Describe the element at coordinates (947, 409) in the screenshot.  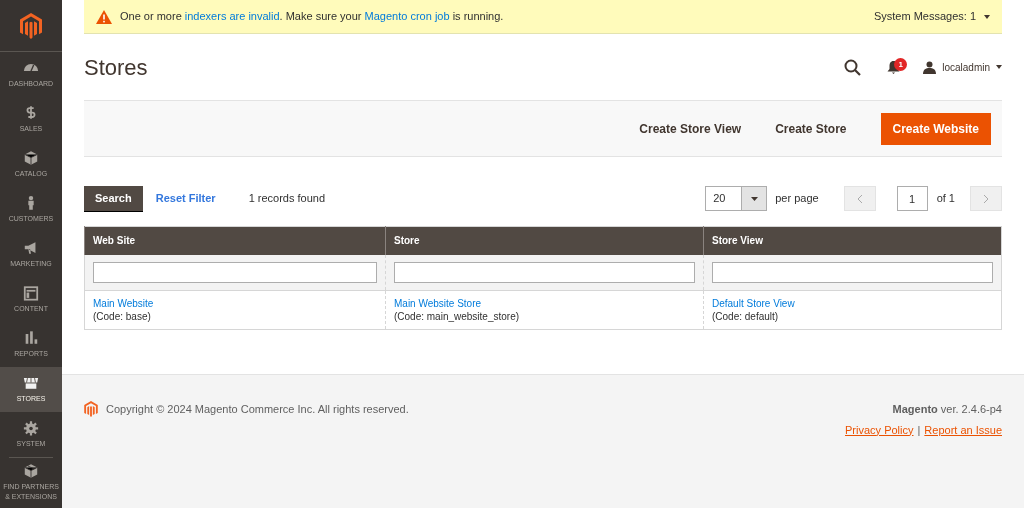
I see `version-text: Magento ver. 2.4.6-p4` at that location.